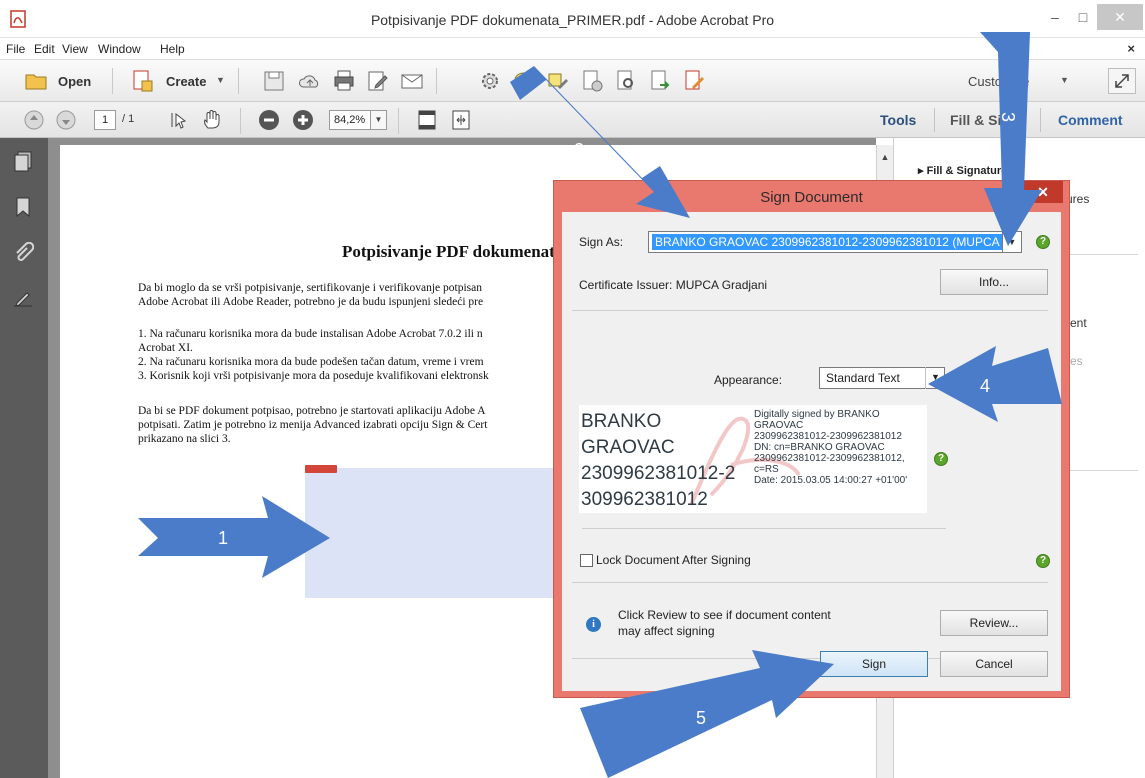 The width and height of the screenshot is (1145, 778). What do you see at coordinates (427, 120) in the screenshot?
I see `fit-page-icon` at bounding box center [427, 120].